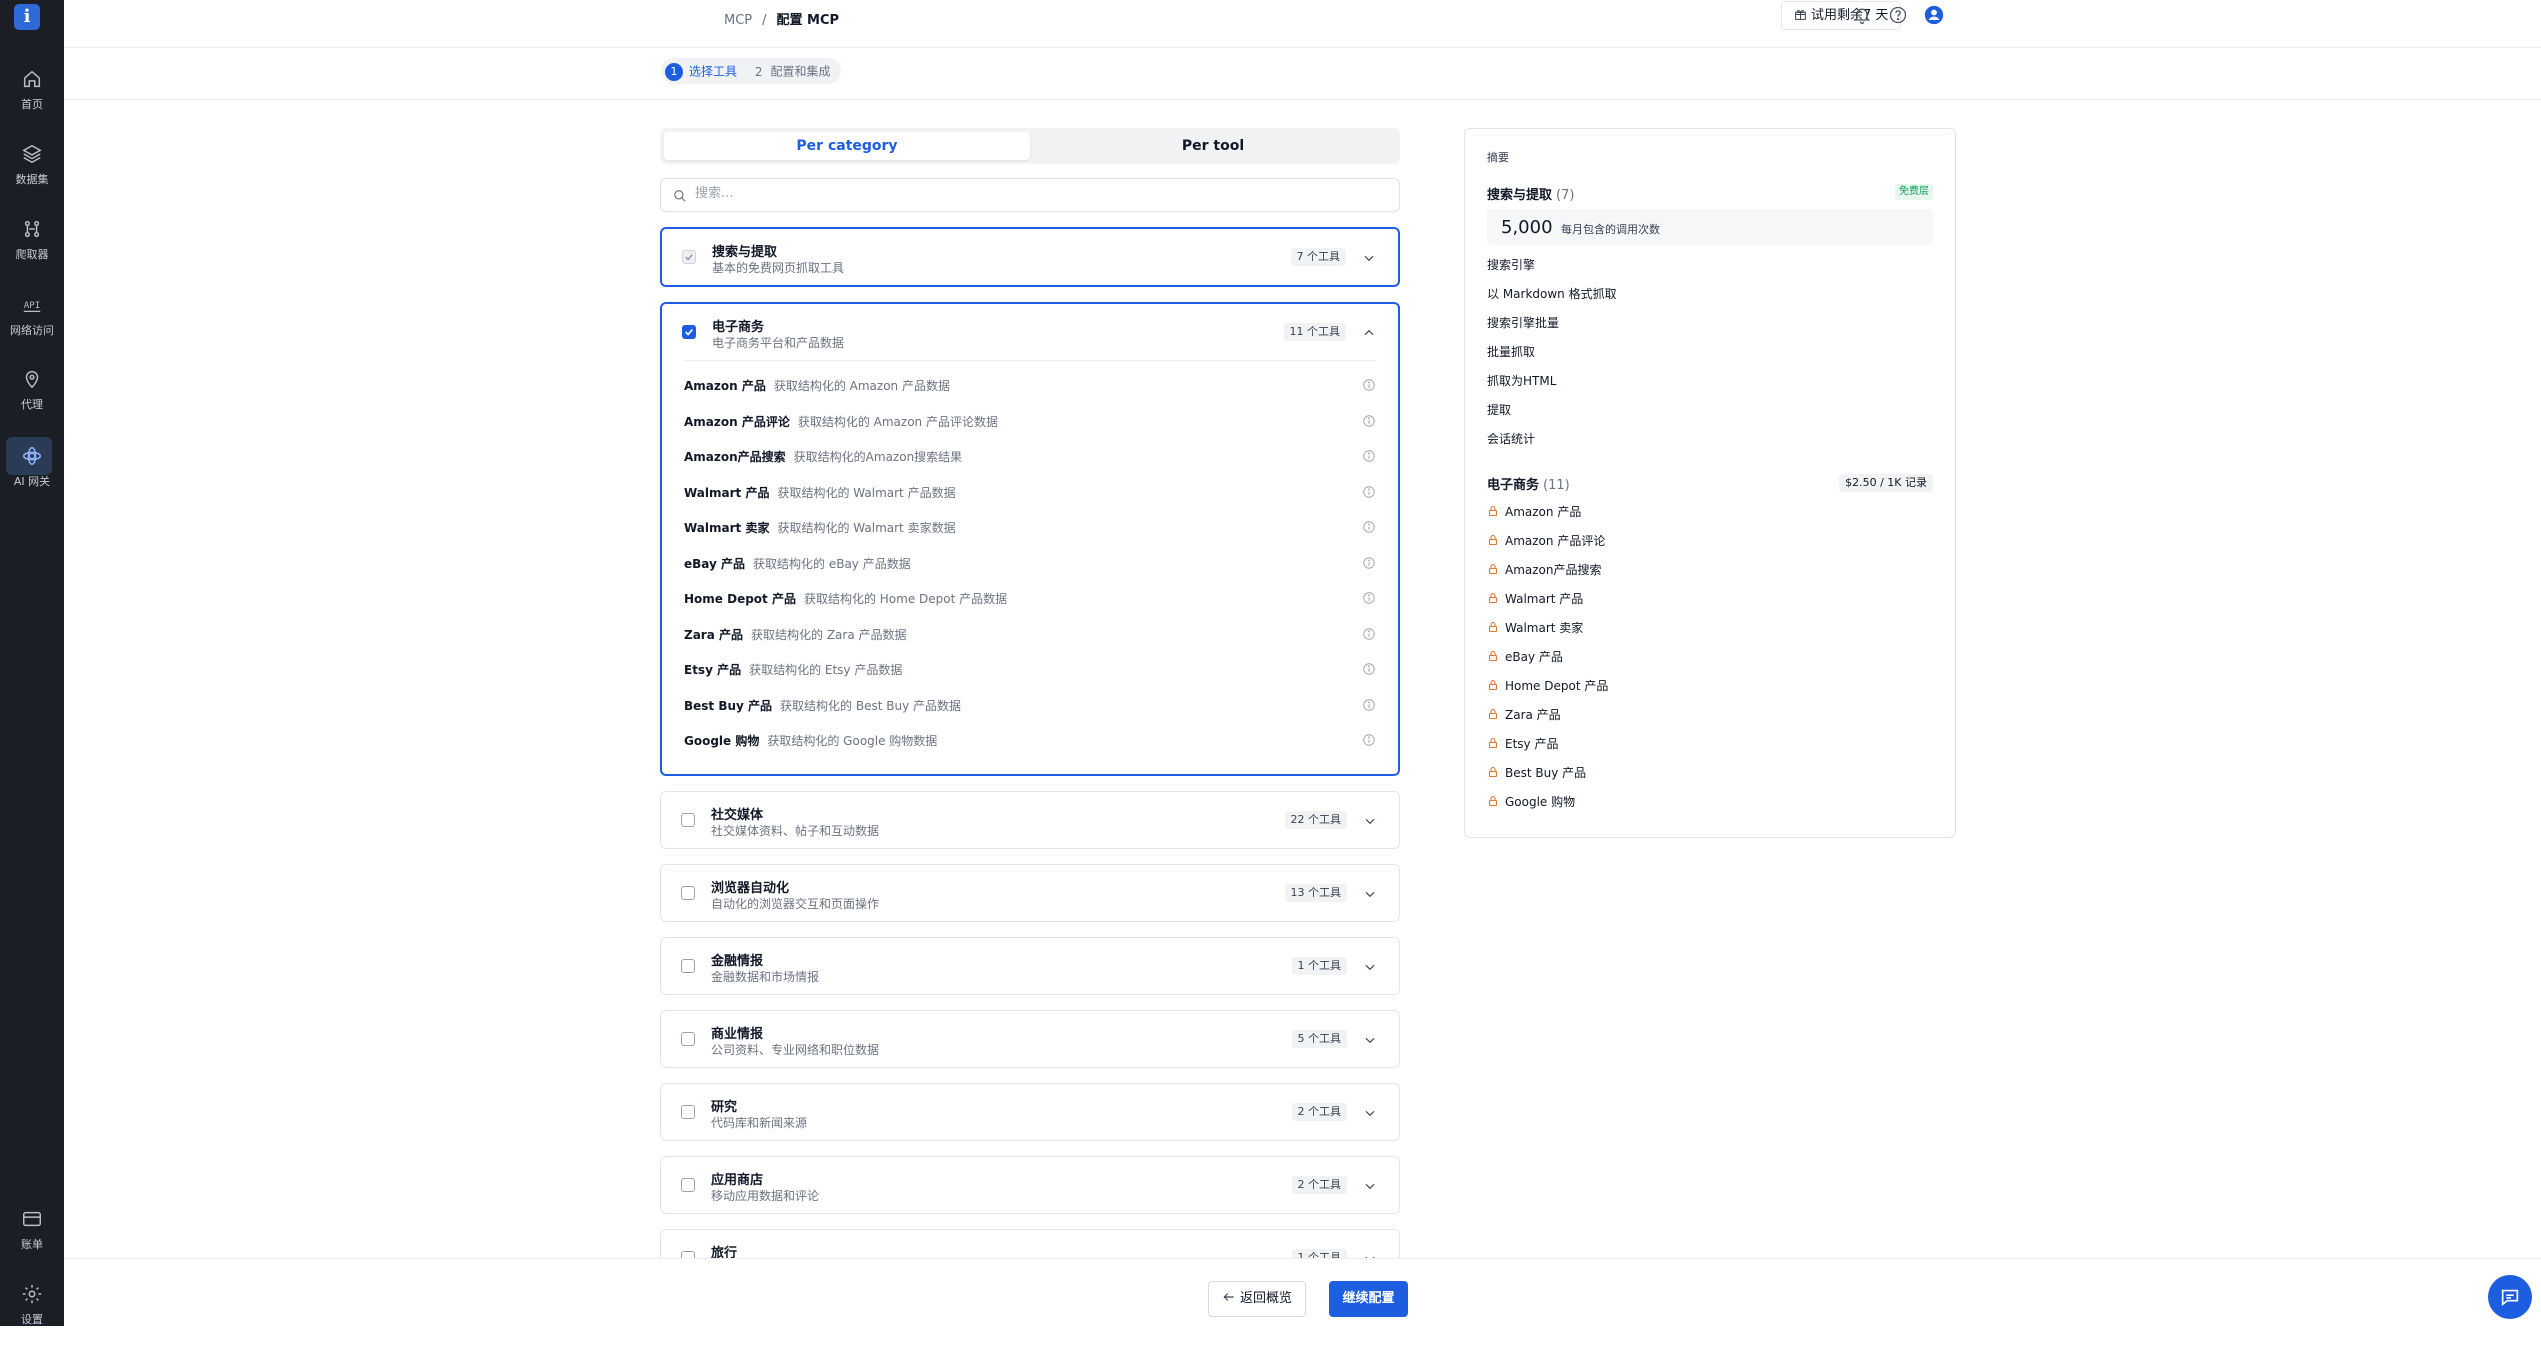 This screenshot has width=2541, height=1353. Describe the element at coordinates (1265, 1298) in the screenshot. I see `back-label: 返回概览` at that location.